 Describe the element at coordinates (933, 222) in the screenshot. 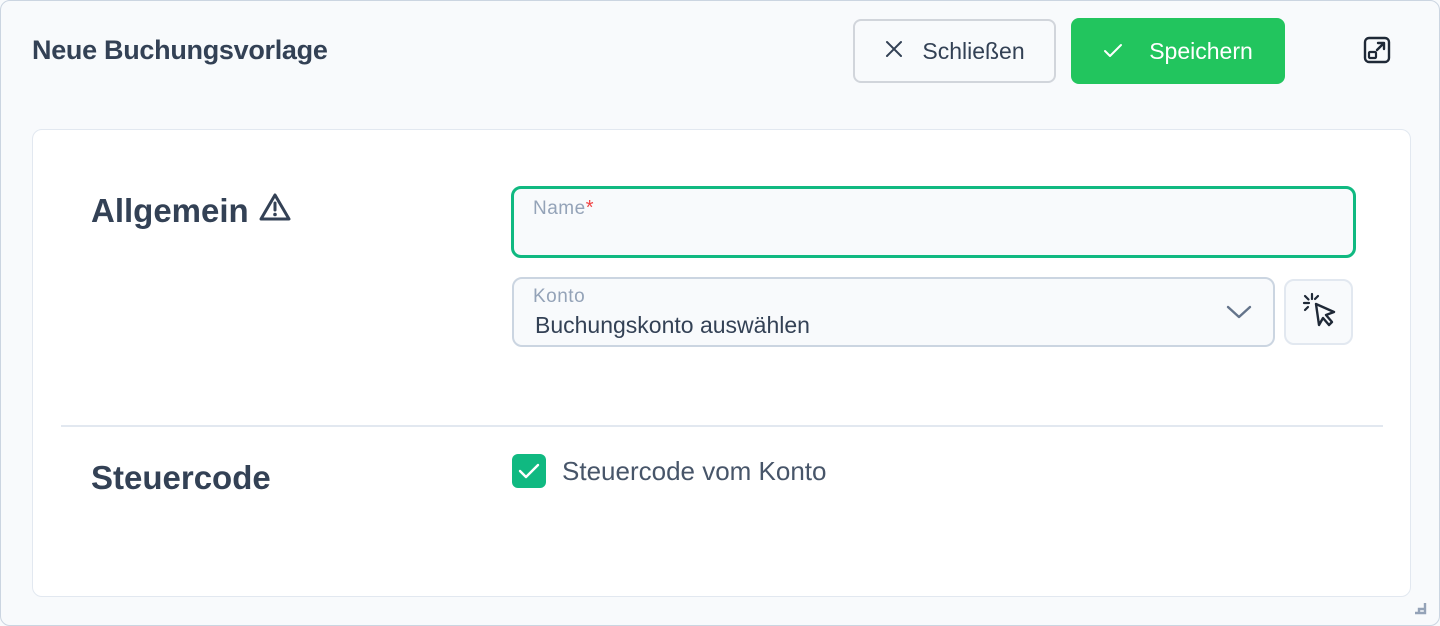

I see `name-field: Name*` at that location.